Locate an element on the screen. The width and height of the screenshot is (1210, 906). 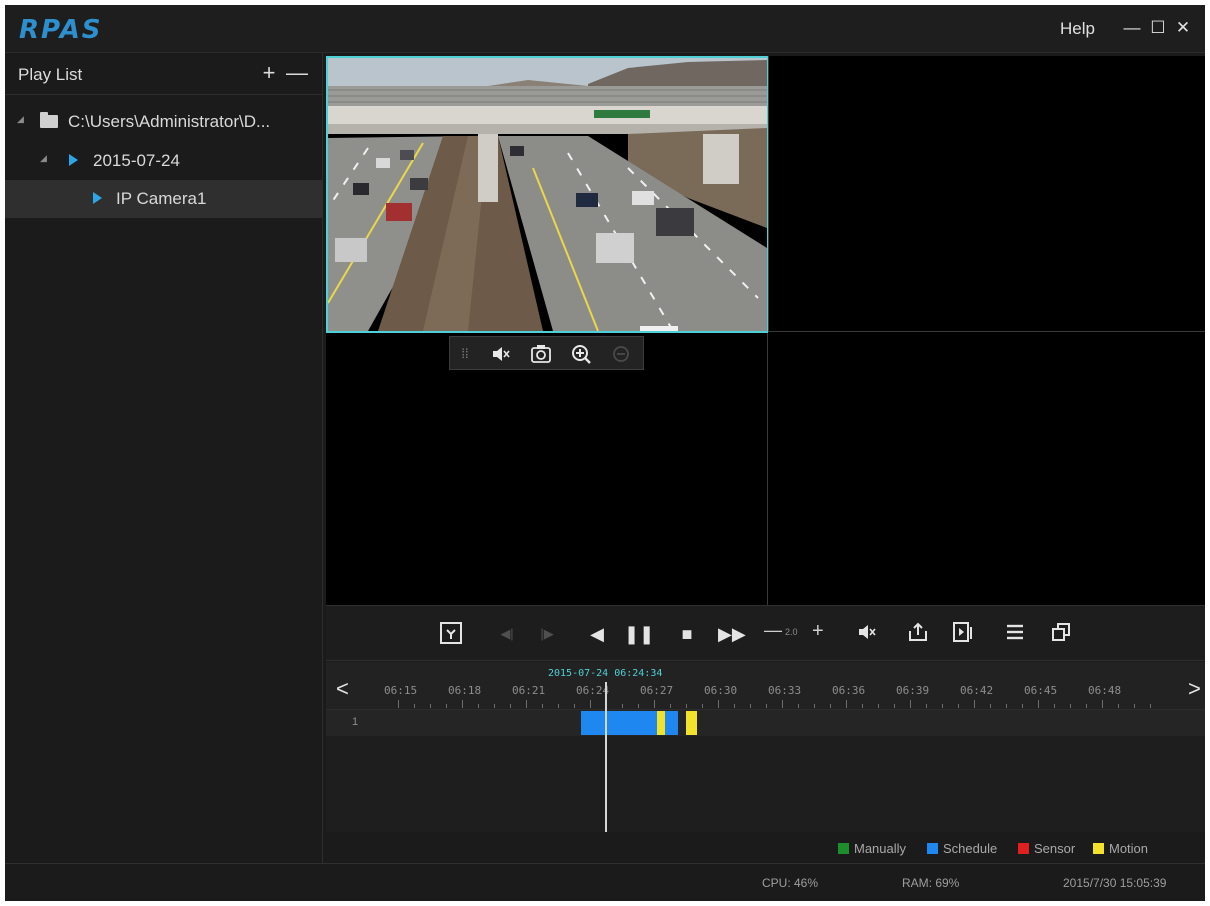
window-restore-icon is located at coordinates (1061, 634).